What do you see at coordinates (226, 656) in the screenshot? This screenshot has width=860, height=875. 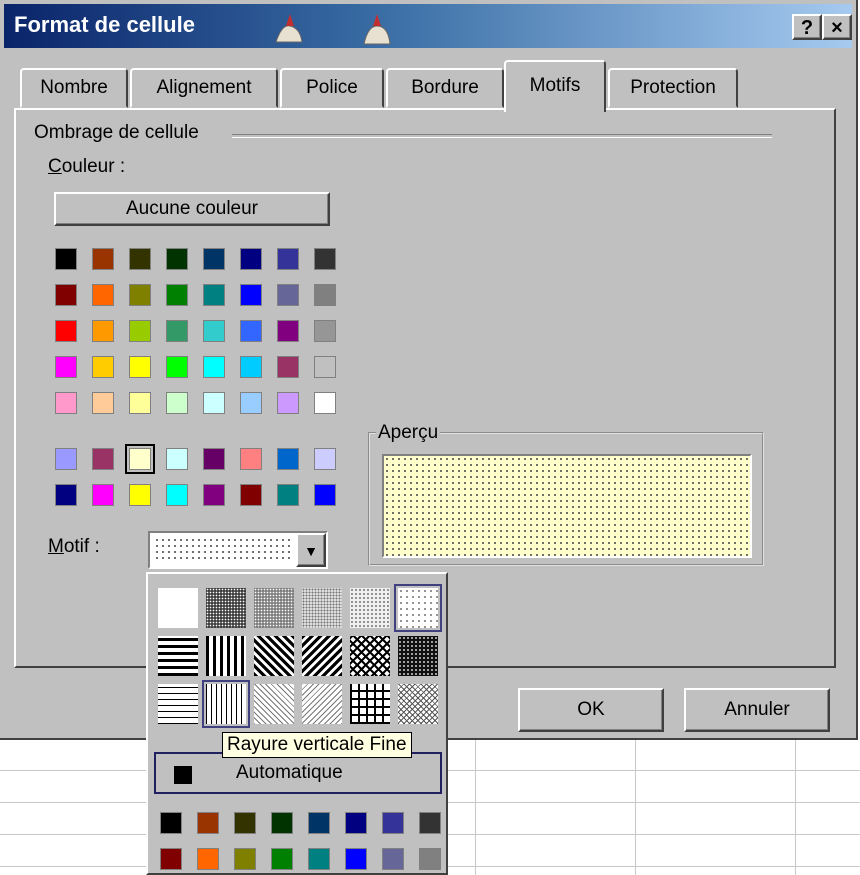 I see `pattern-thick-vertical` at bounding box center [226, 656].